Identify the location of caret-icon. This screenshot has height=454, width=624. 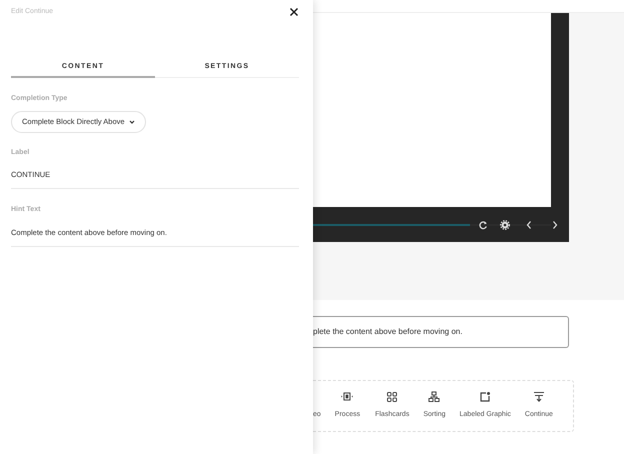
(132, 122).